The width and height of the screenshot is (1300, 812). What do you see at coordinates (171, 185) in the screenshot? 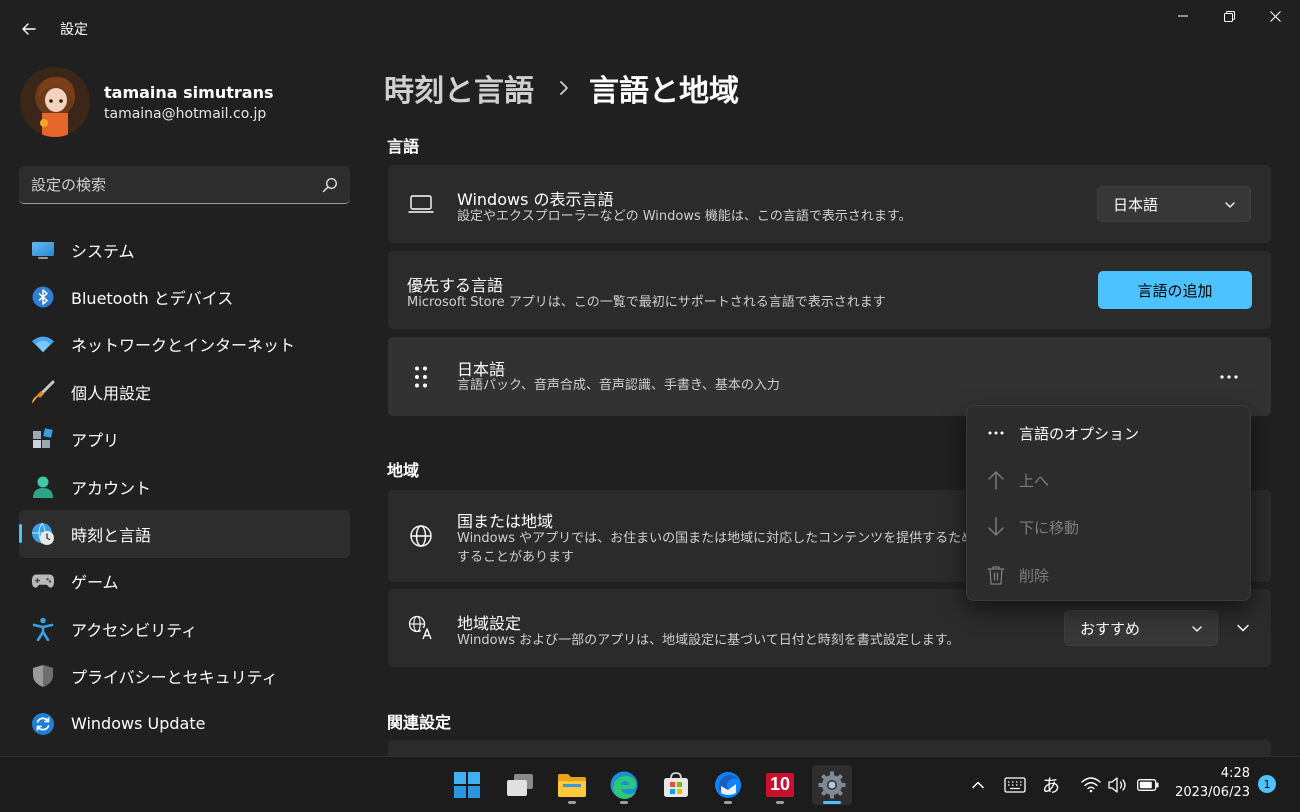
I see `search-input` at bounding box center [171, 185].